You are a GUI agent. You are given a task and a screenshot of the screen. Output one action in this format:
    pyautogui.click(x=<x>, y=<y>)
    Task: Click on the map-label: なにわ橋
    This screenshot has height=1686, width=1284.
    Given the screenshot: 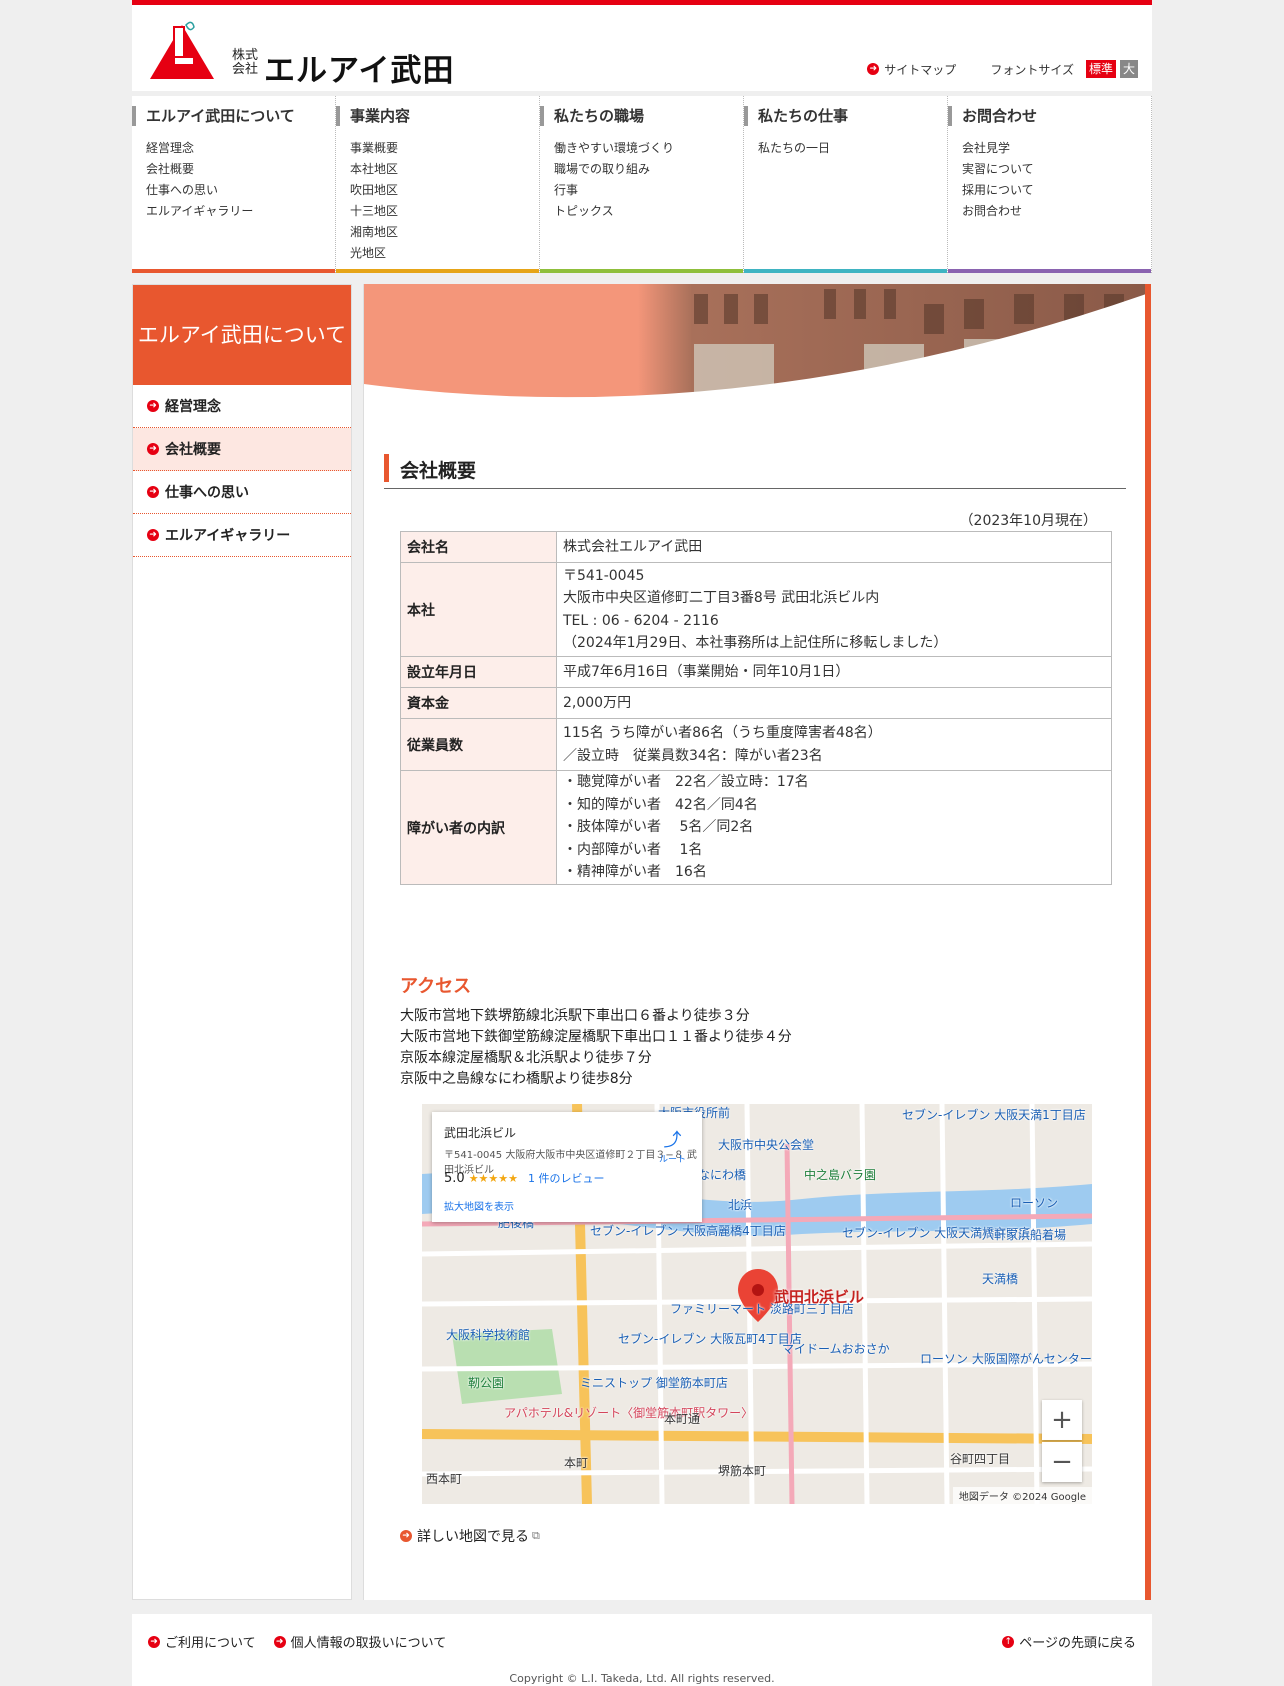 What is the action you would take?
    pyautogui.click(x=722, y=1174)
    